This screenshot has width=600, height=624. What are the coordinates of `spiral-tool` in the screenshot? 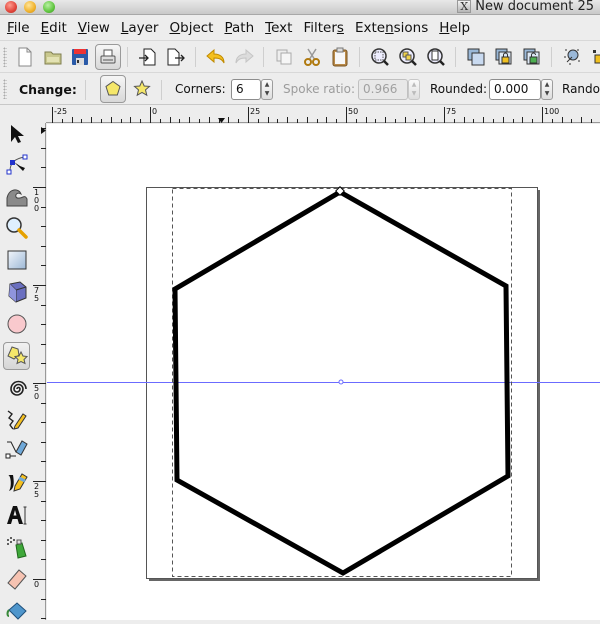 It's located at (16, 389).